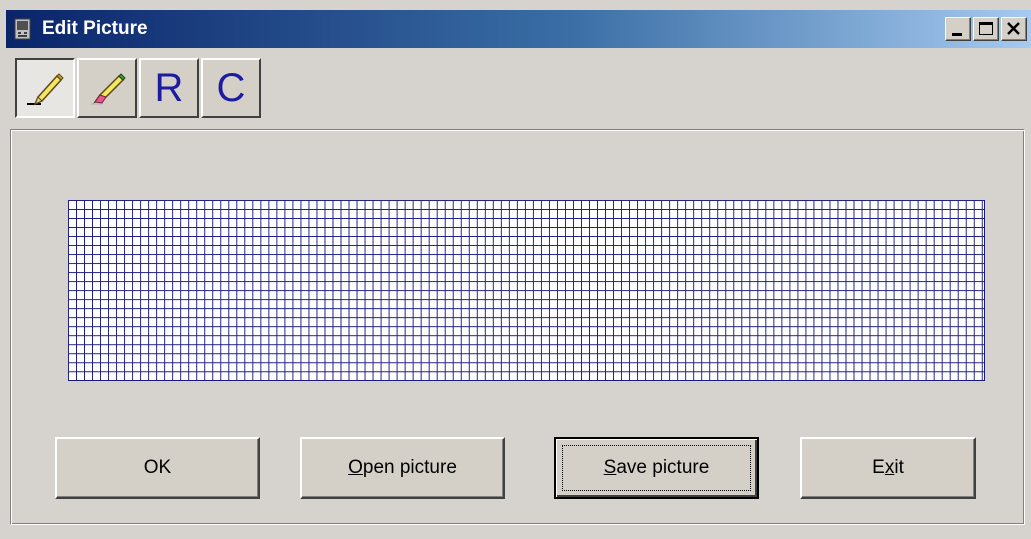  I want to click on window-controls, so click(985, 30).